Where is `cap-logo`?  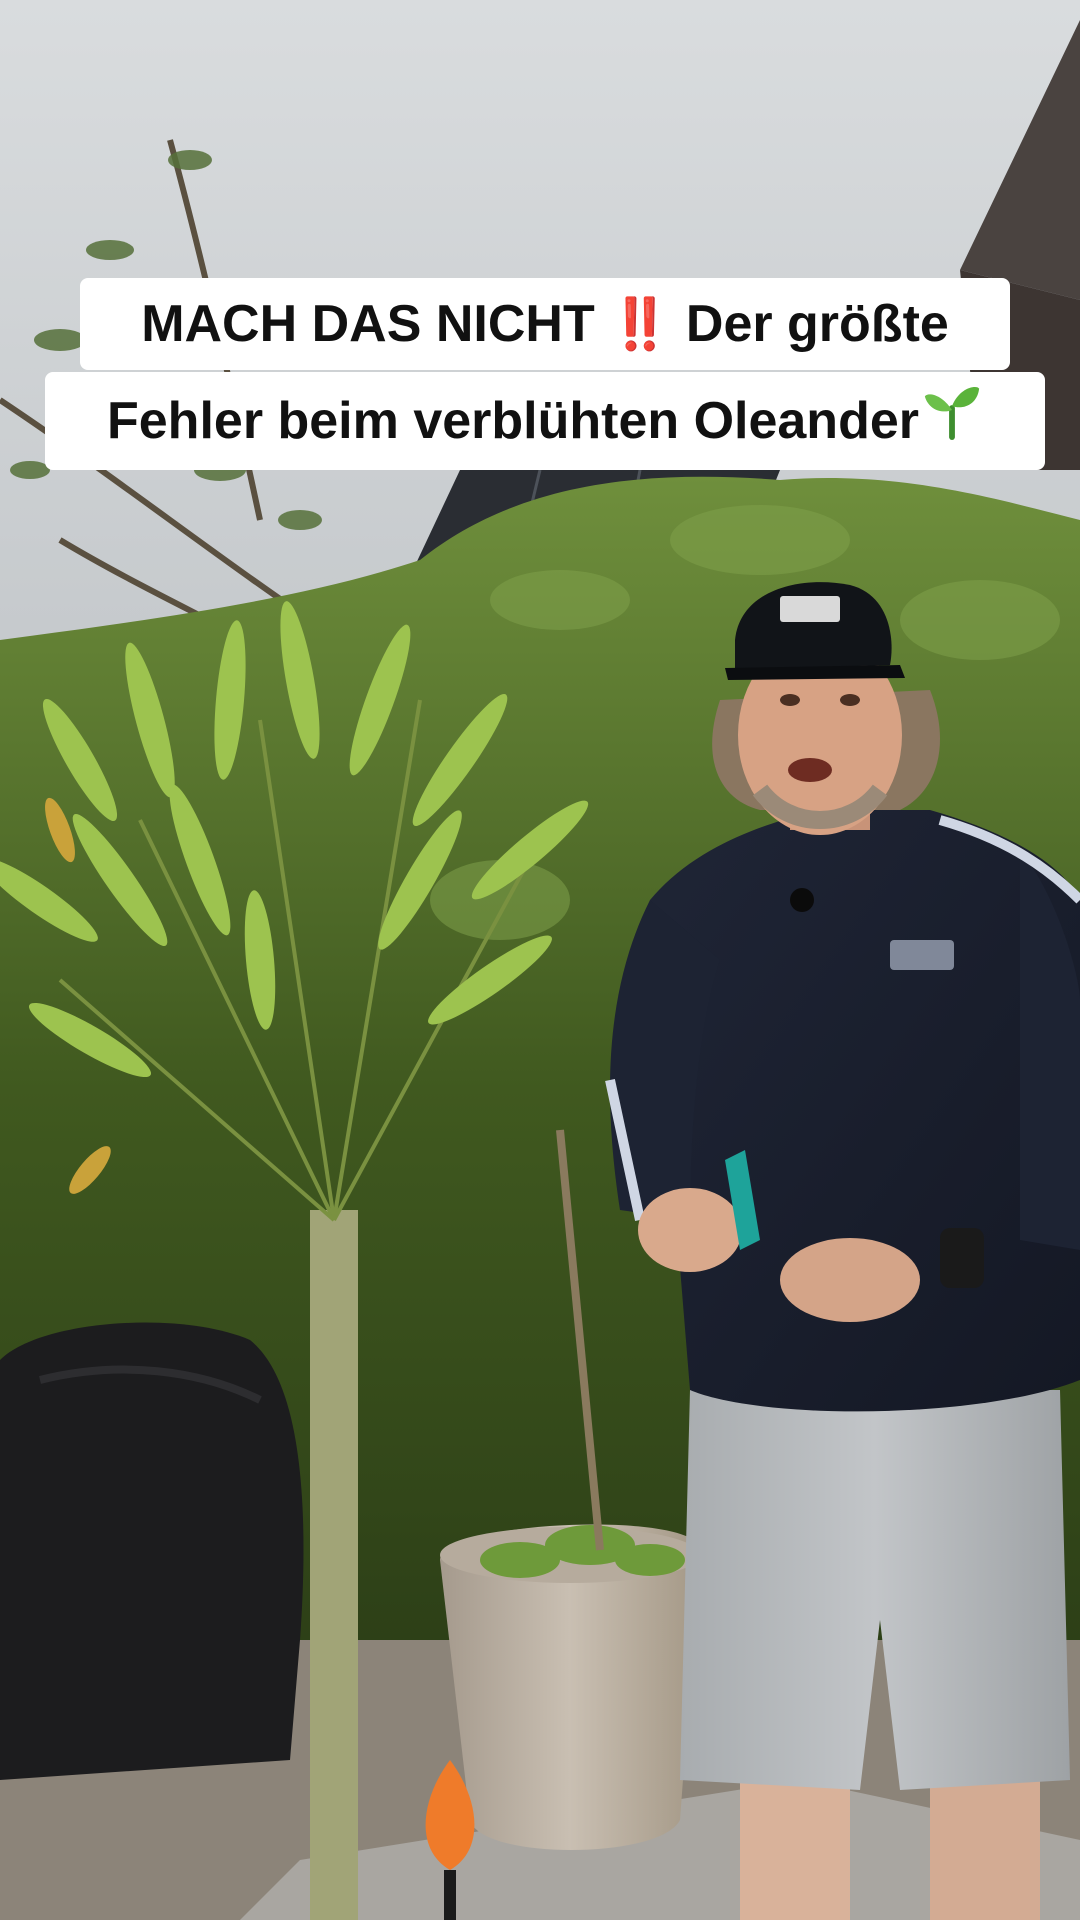
cap-logo is located at coordinates (810, 609).